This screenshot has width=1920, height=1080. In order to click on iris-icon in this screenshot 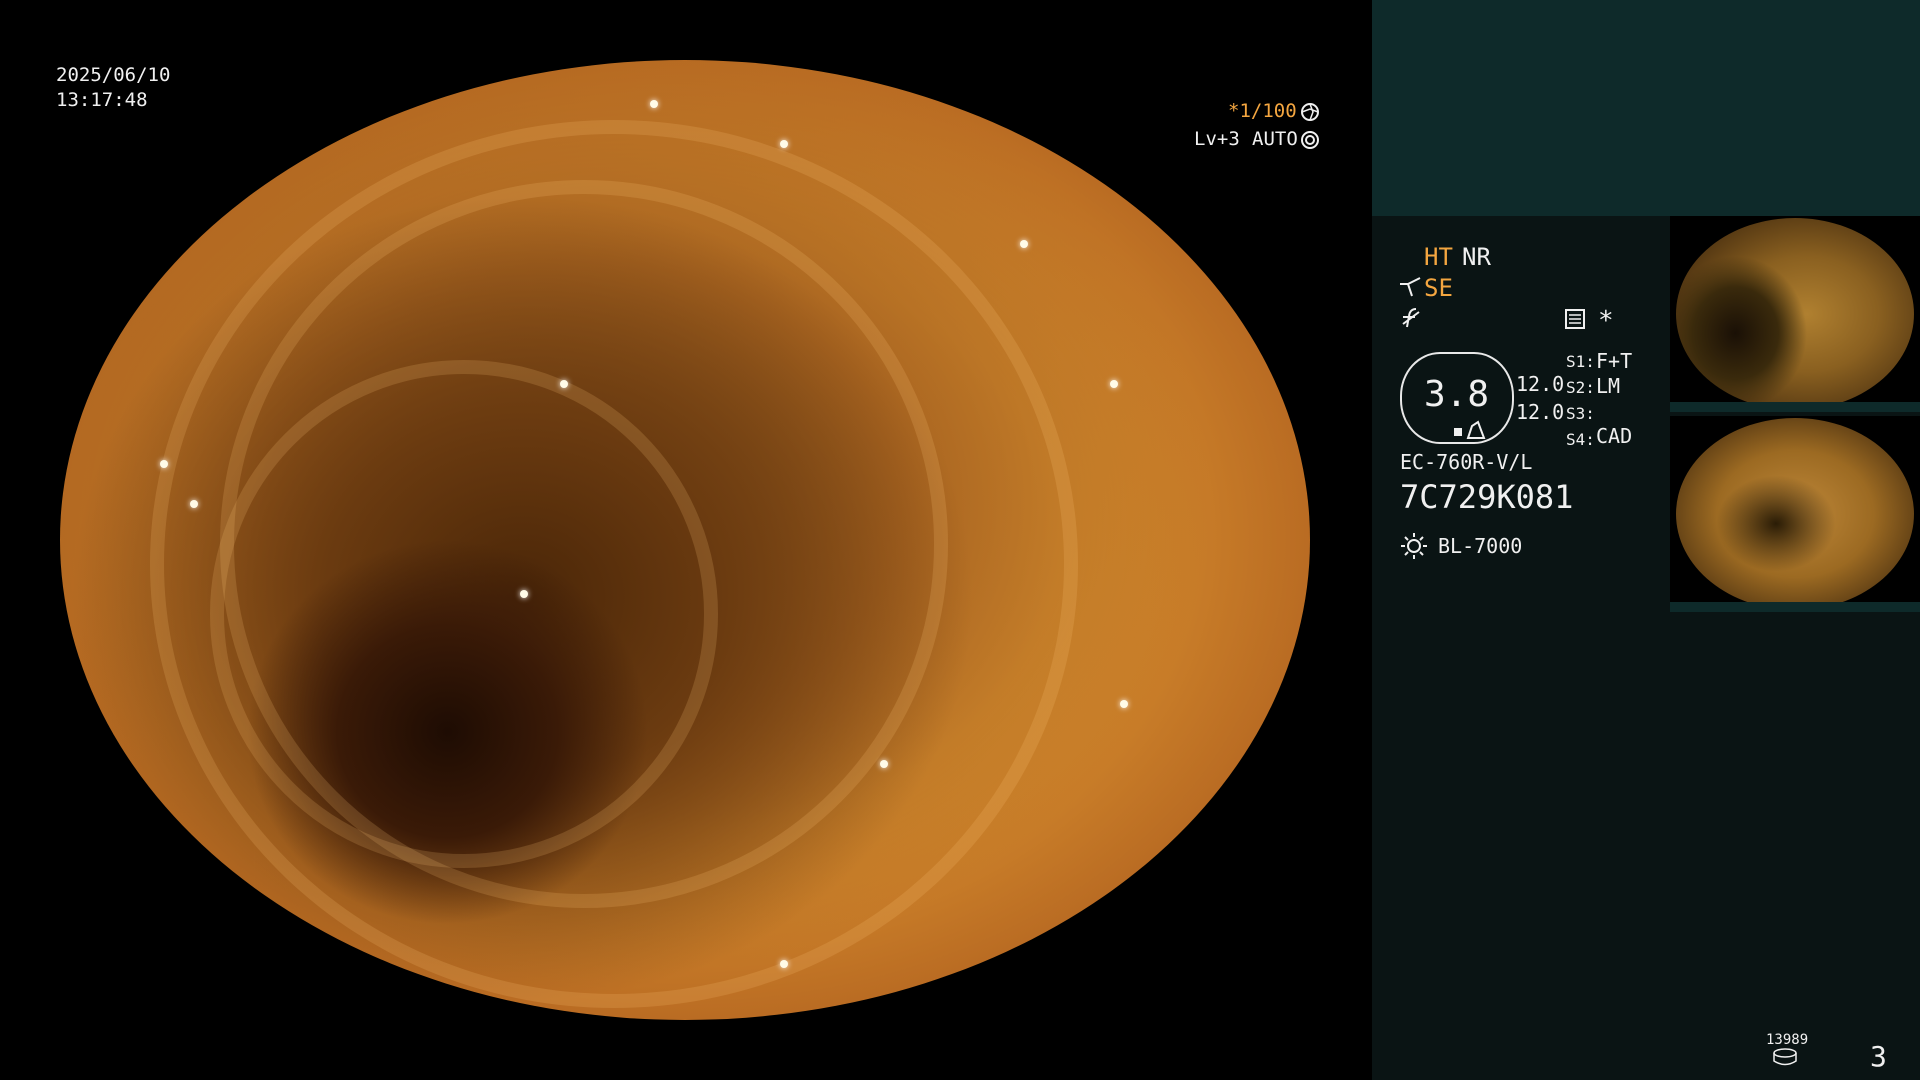, I will do `click(1310, 112)`.